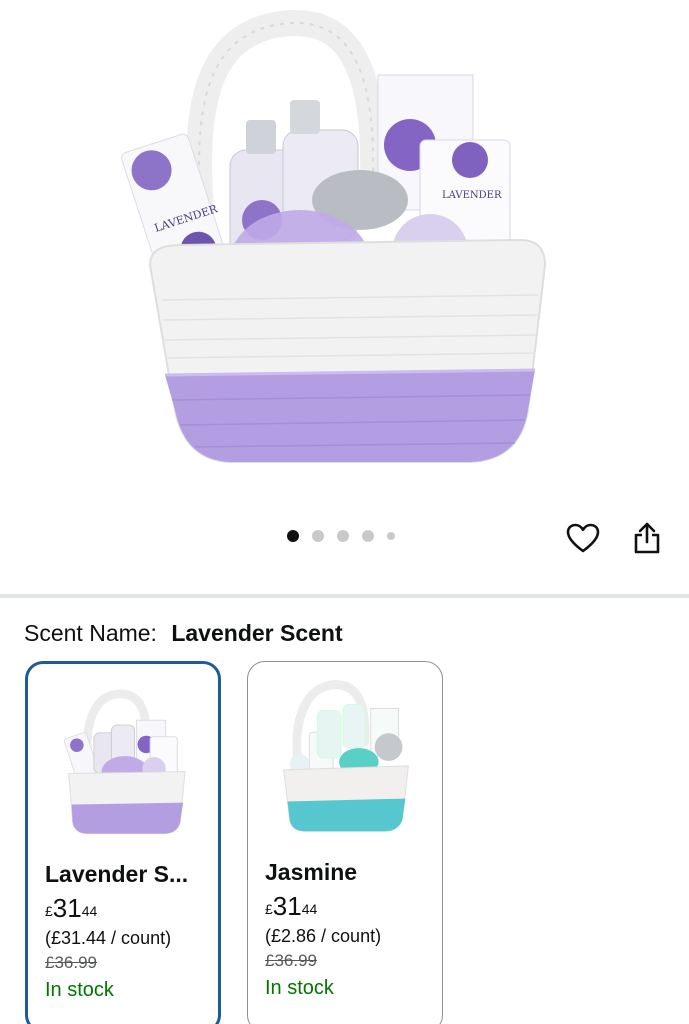 The height and width of the screenshot is (1024, 689). Describe the element at coordinates (311, 872) in the screenshot. I see `option-name: Jasmine` at that location.